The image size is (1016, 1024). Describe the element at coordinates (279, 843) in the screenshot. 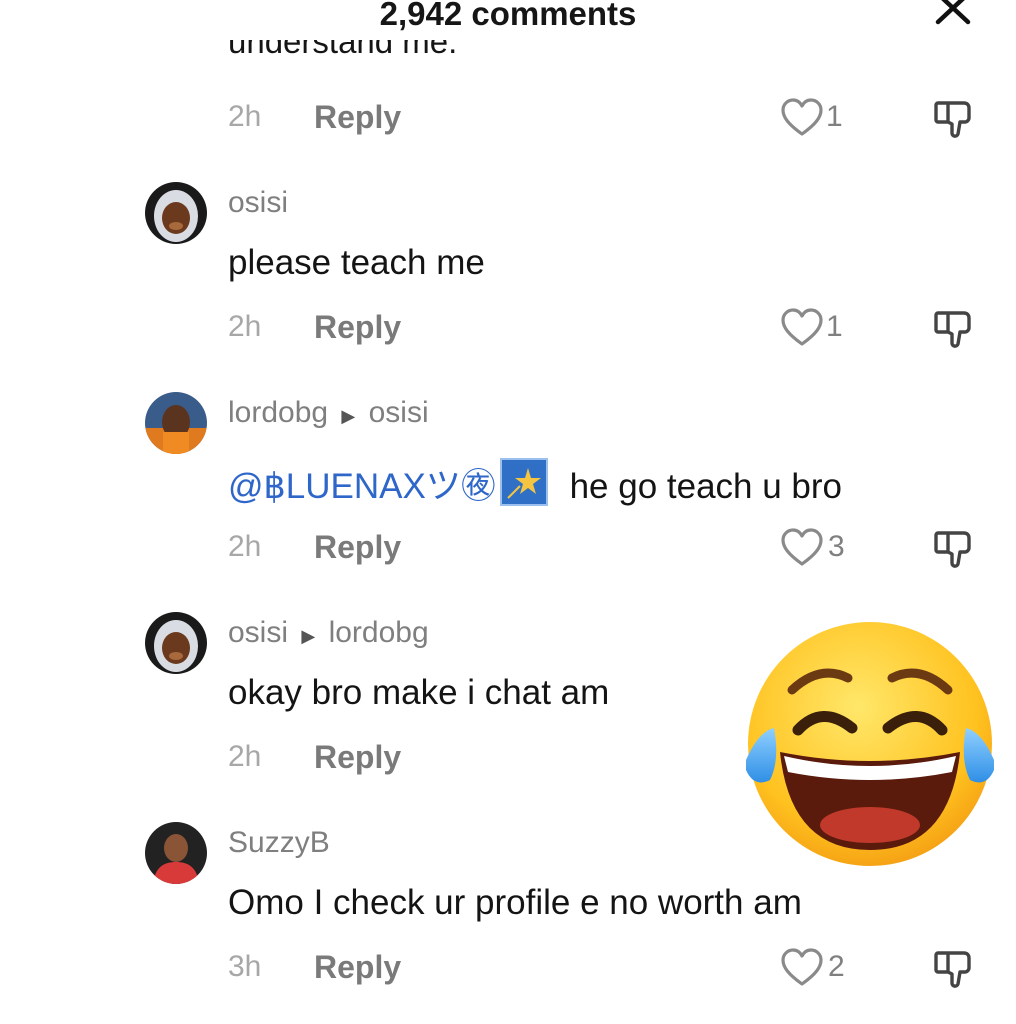

I see `comment-username: SuzzyB` at that location.